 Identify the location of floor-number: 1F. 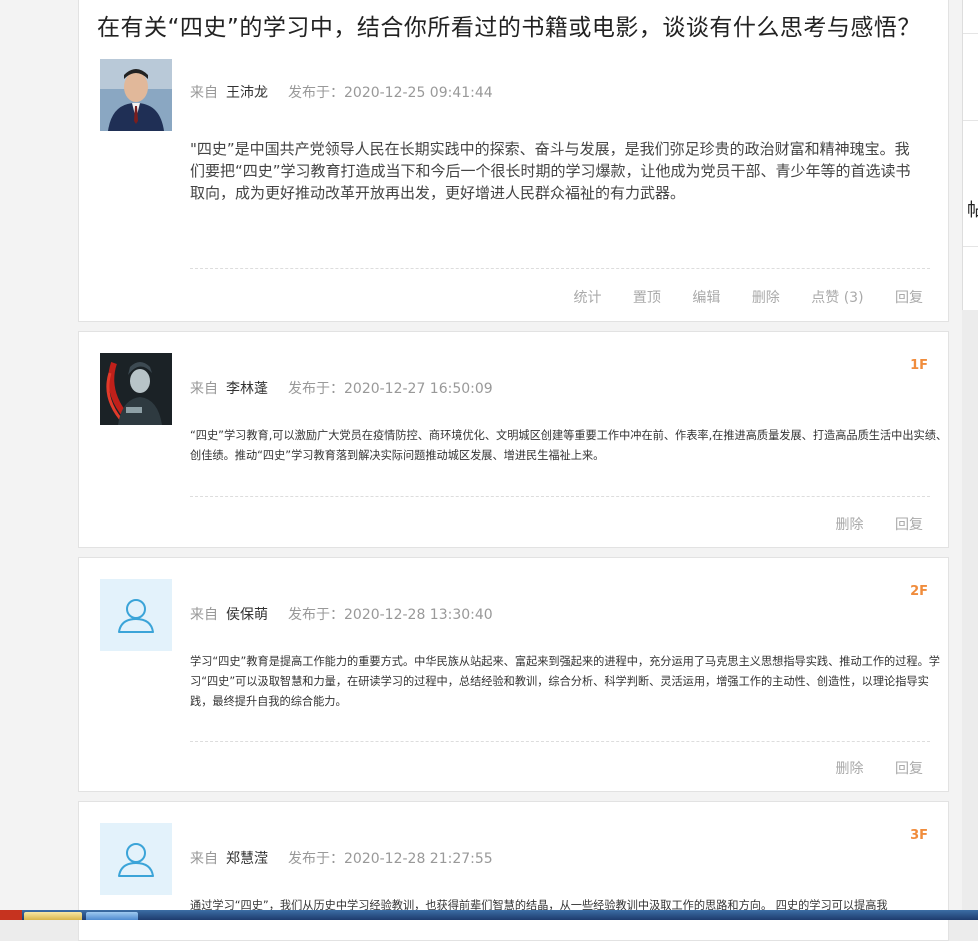
(919, 365).